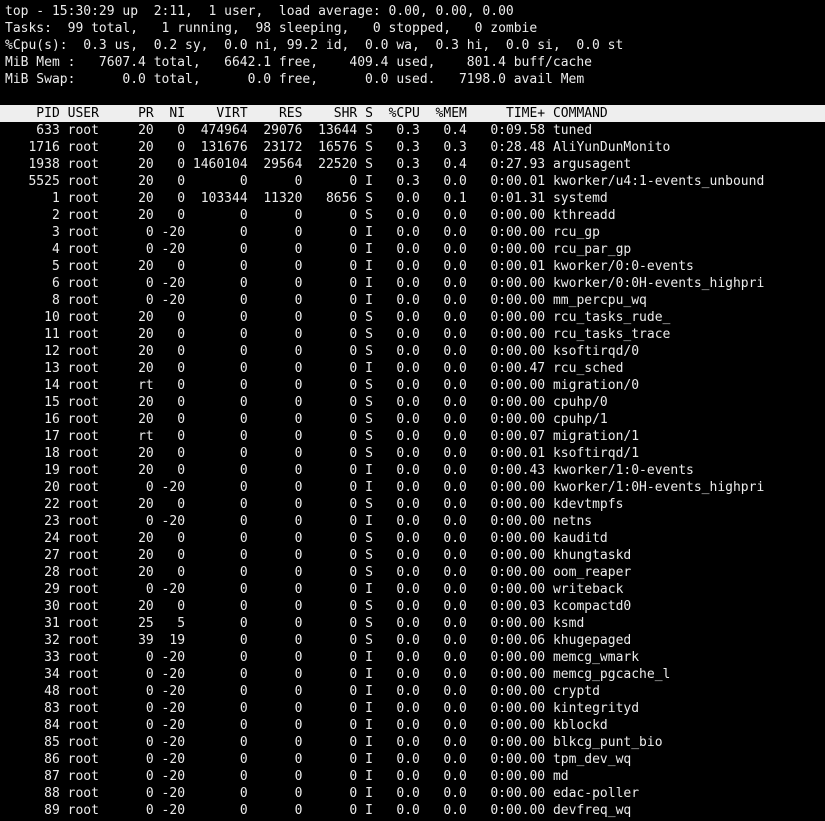 This screenshot has width=825, height=821. Describe the element at coordinates (330, 147) in the screenshot. I see `process-shr: 16576` at that location.